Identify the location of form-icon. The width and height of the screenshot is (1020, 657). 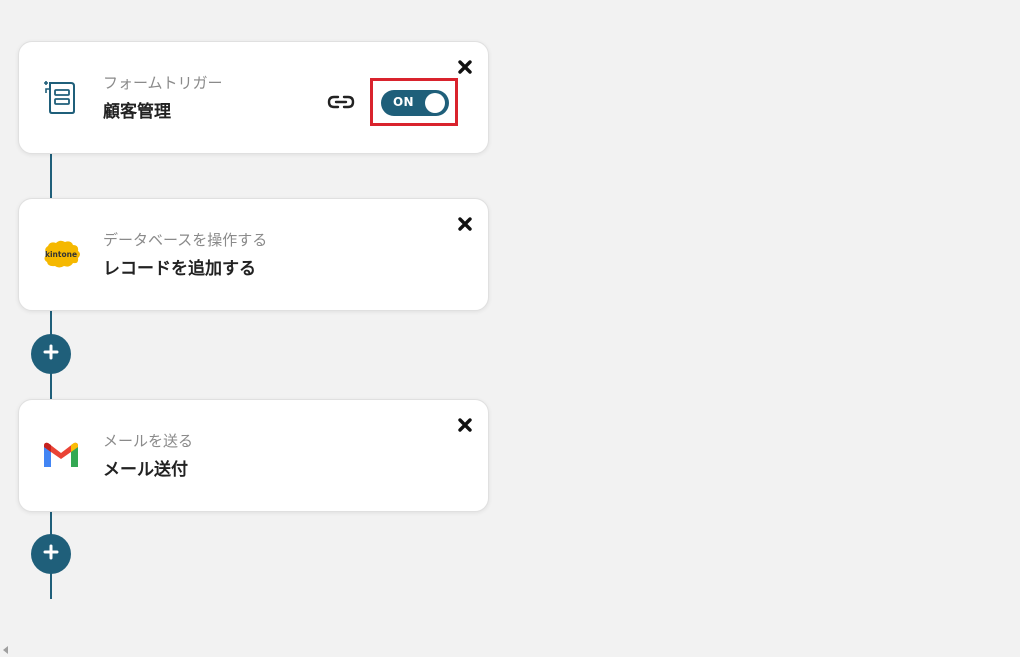
(61, 97).